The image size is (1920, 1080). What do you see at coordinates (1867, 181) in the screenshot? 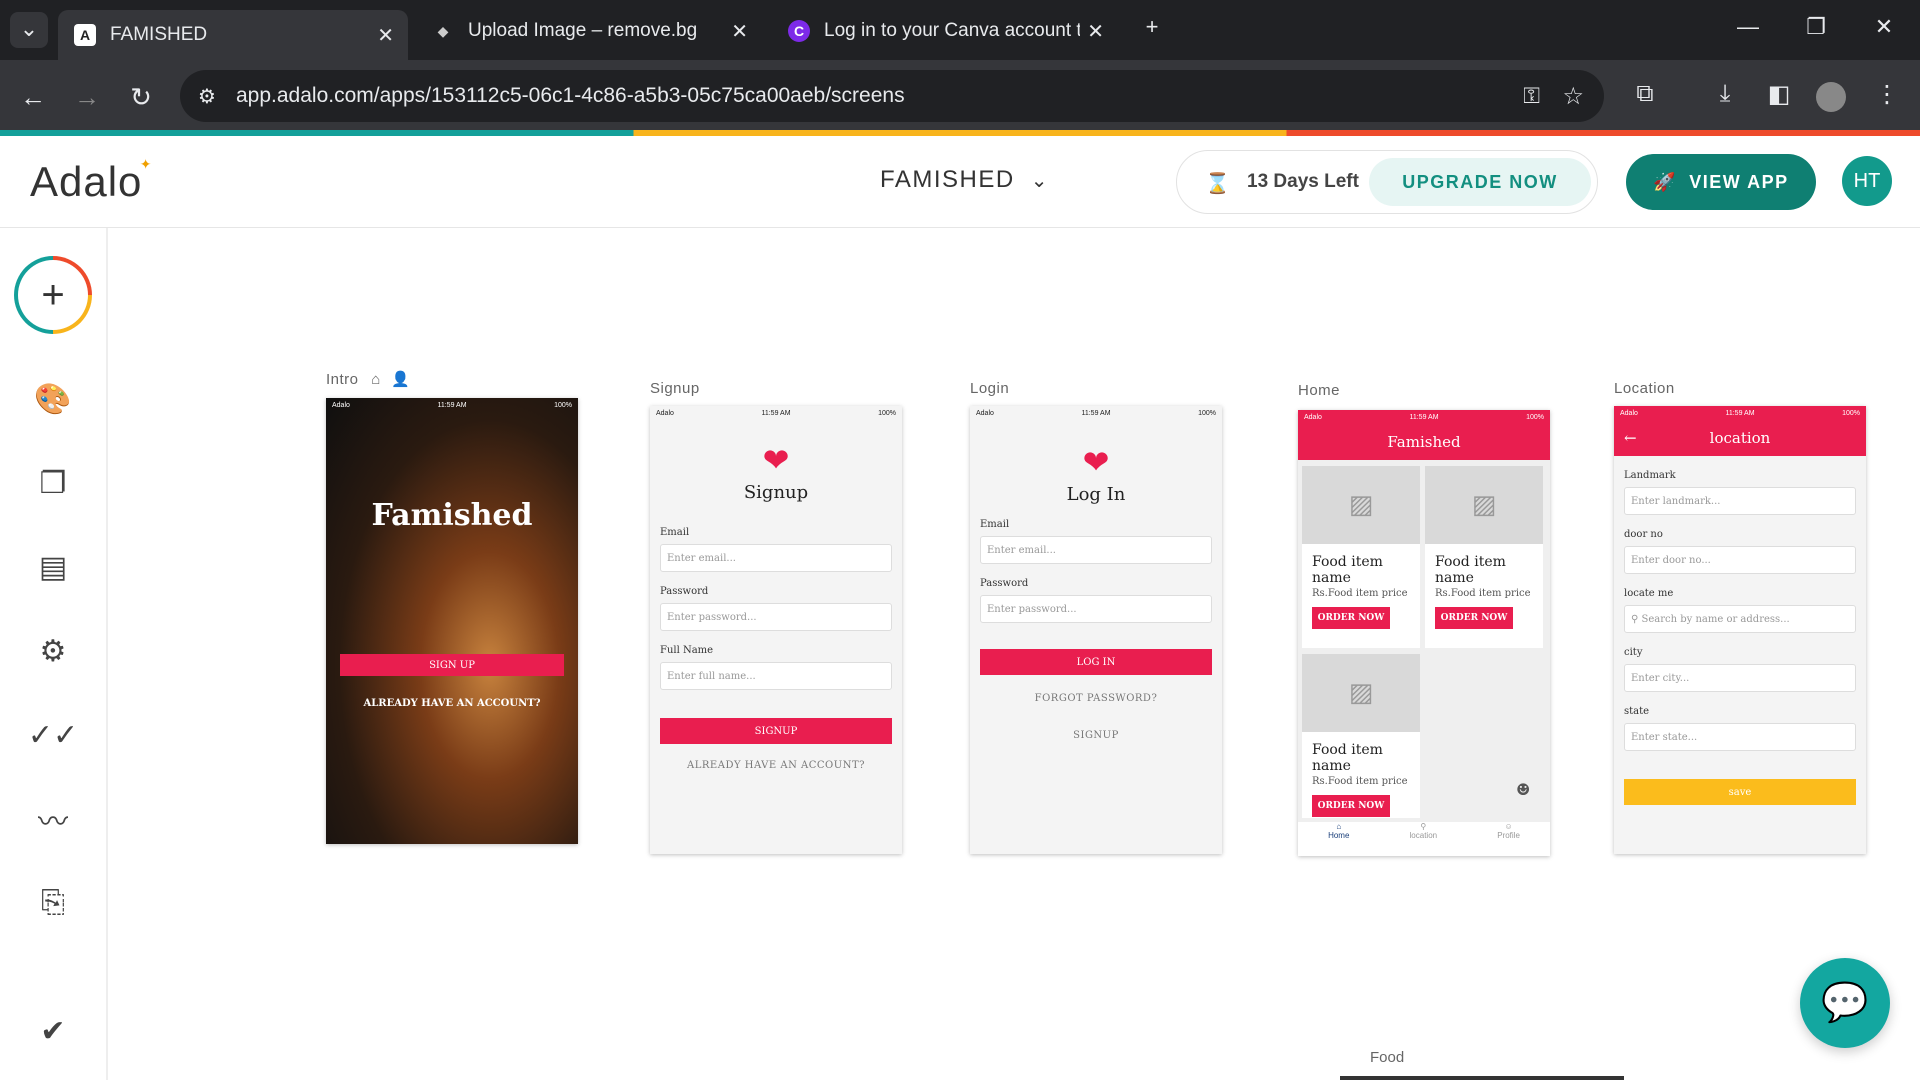
I see `avatar: HT` at bounding box center [1867, 181].